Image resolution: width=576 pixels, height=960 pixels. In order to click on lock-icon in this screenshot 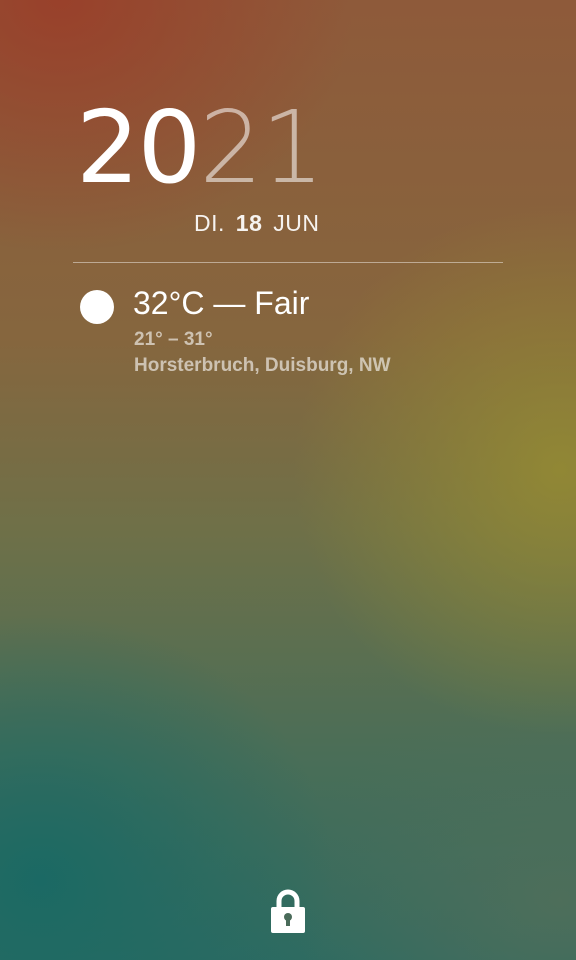, I will do `click(288, 911)`.